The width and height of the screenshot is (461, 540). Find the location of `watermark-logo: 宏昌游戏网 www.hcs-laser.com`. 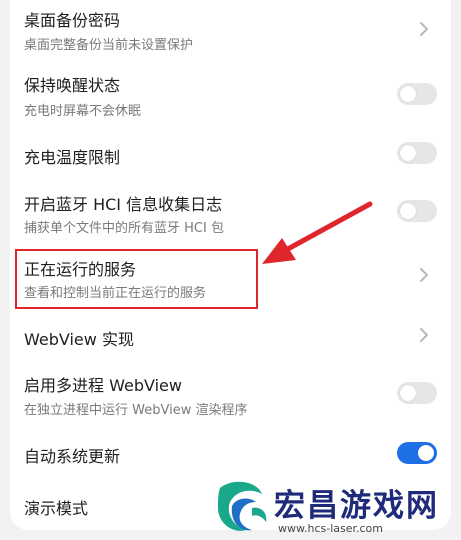

watermark-logo: 宏昌游戏网 www.hcs-laser.com is located at coordinates (333, 509).